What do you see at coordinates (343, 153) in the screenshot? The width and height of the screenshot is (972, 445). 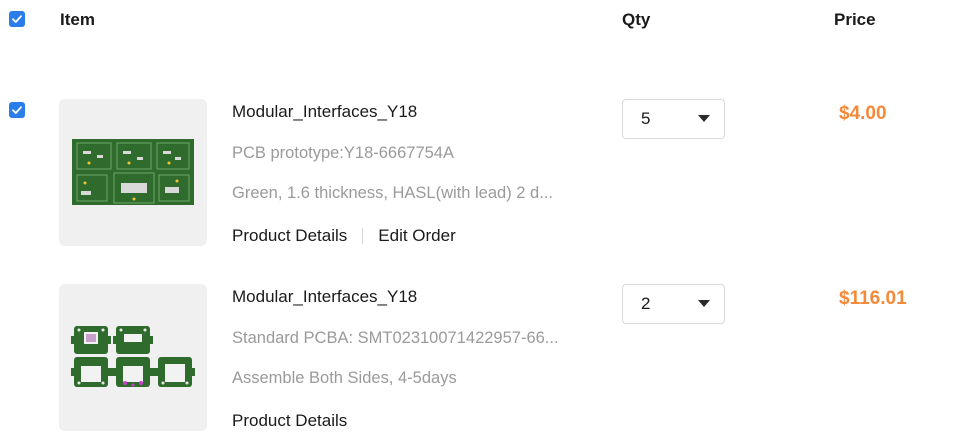 I see `item-1-detail-line-1: PCB prototype:Y18-6667754A` at bounding box center [343, 153].